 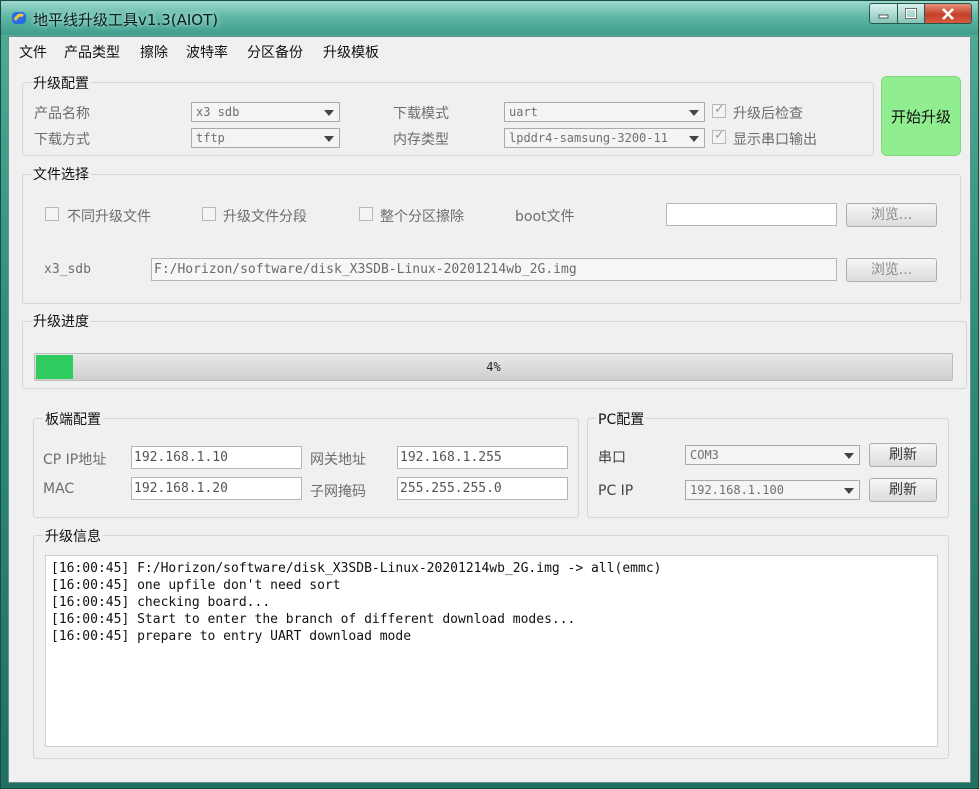 What do you see at coordinates (903, 455) in the screenshot?
I see `refresh-serial-button: 刷新` at bounding box center [903, 455].